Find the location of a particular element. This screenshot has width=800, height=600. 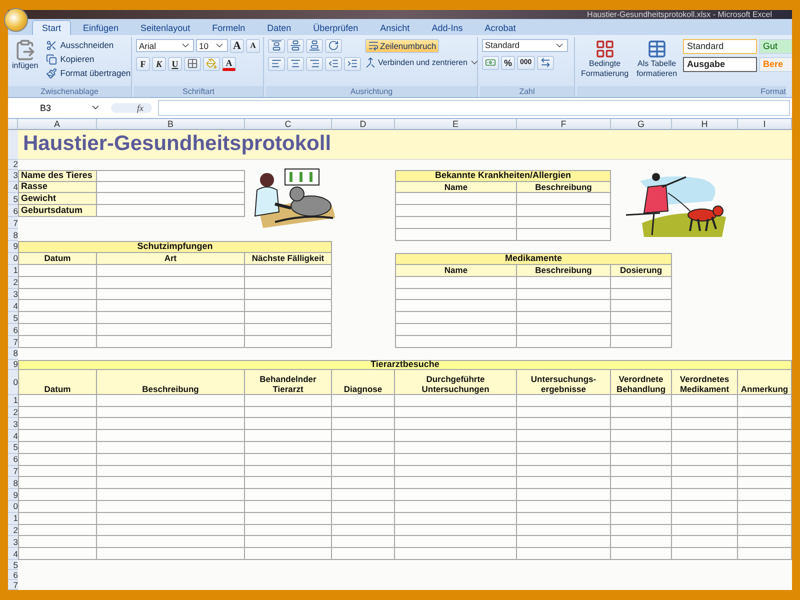

insert-function-button: fx is located at coordinates (131, 107).